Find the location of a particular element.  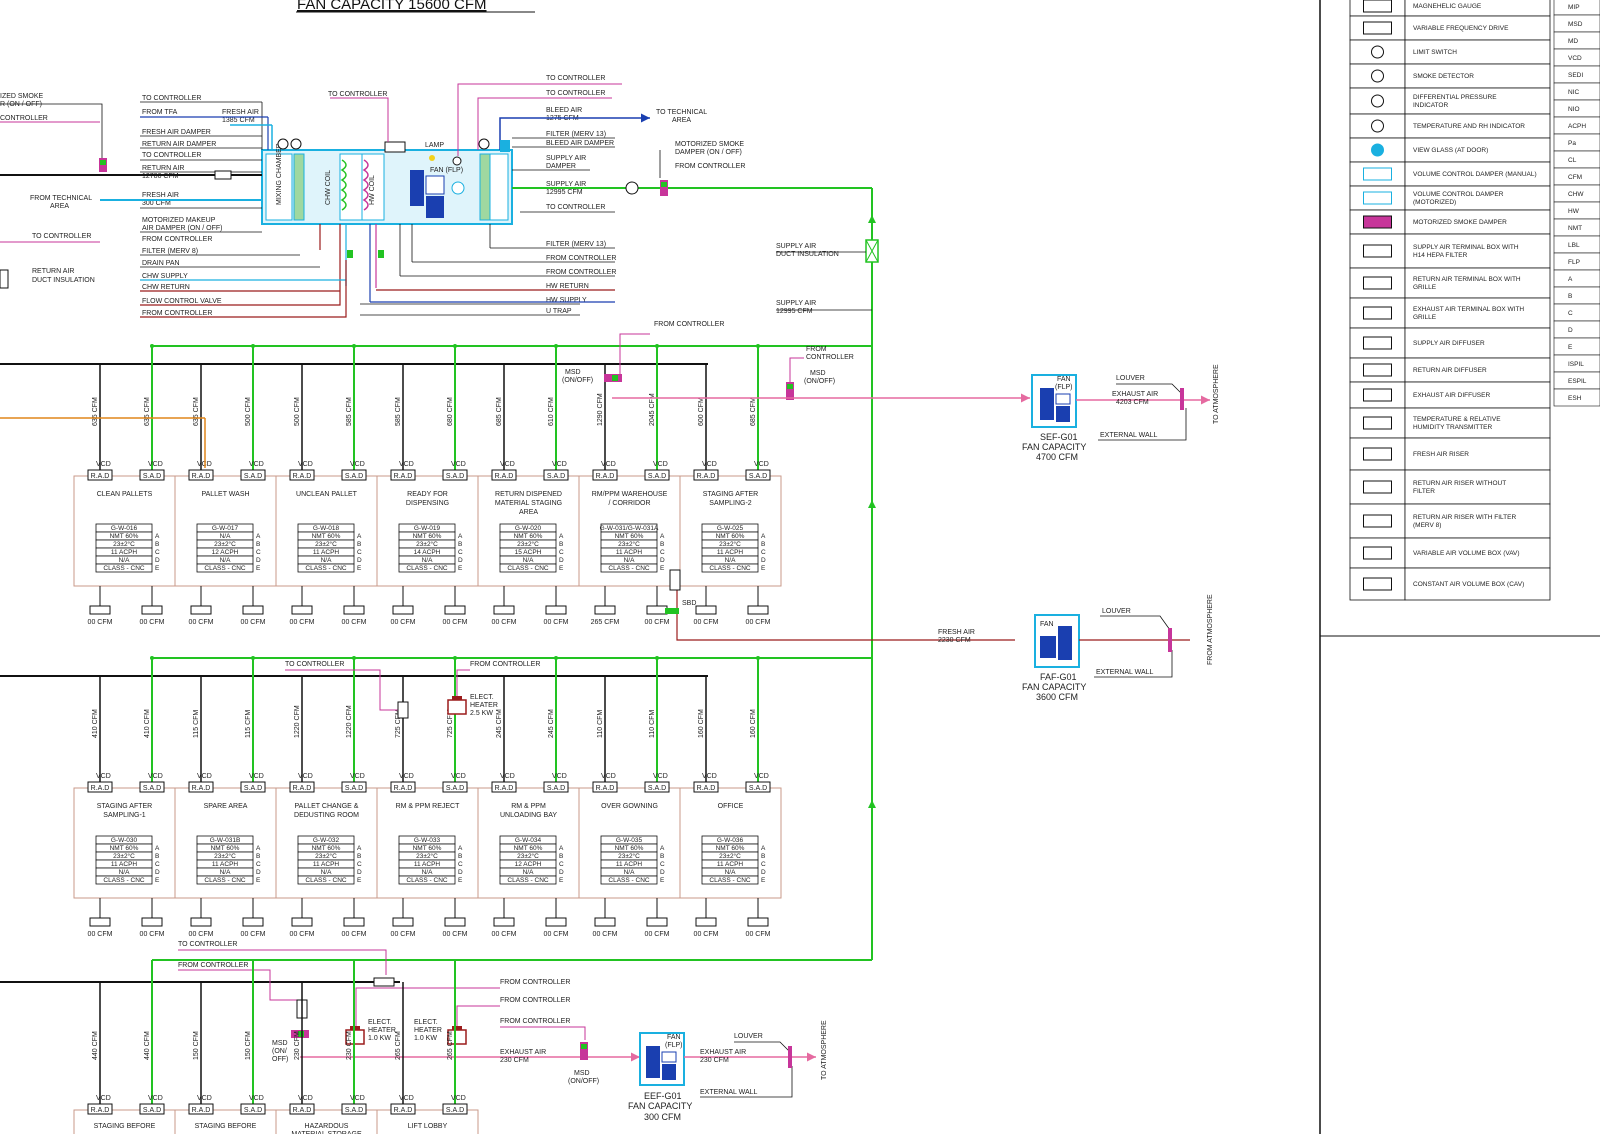

tee-dot is located at coordinates (657, 658).